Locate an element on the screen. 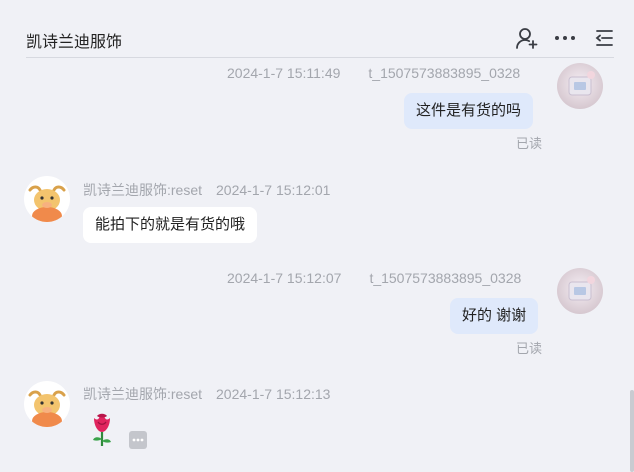 The width and height of the screenshot is (634, 472). more-icon is located at coordinates (565, 38).